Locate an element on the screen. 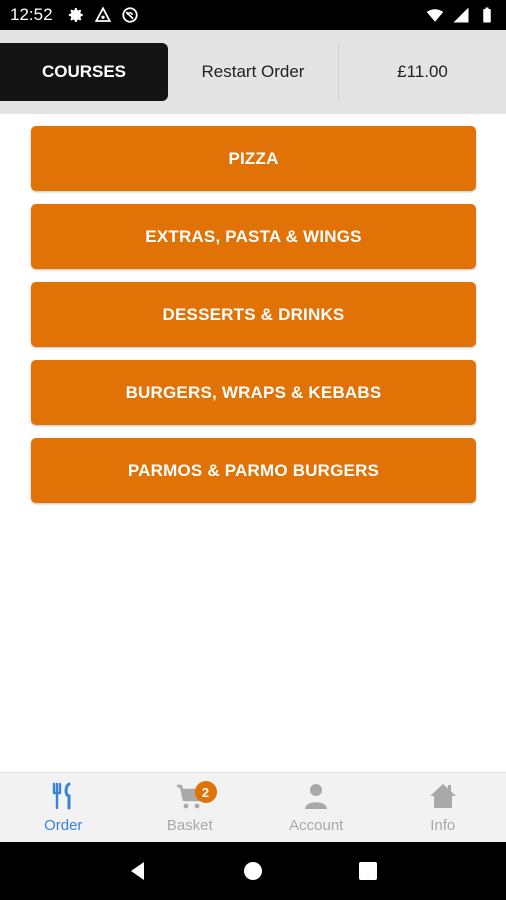 The height and width of the screenshot is (900, 506). bottom-nav: Order 2 Basket Account Info is located at coordinates (253, 807).